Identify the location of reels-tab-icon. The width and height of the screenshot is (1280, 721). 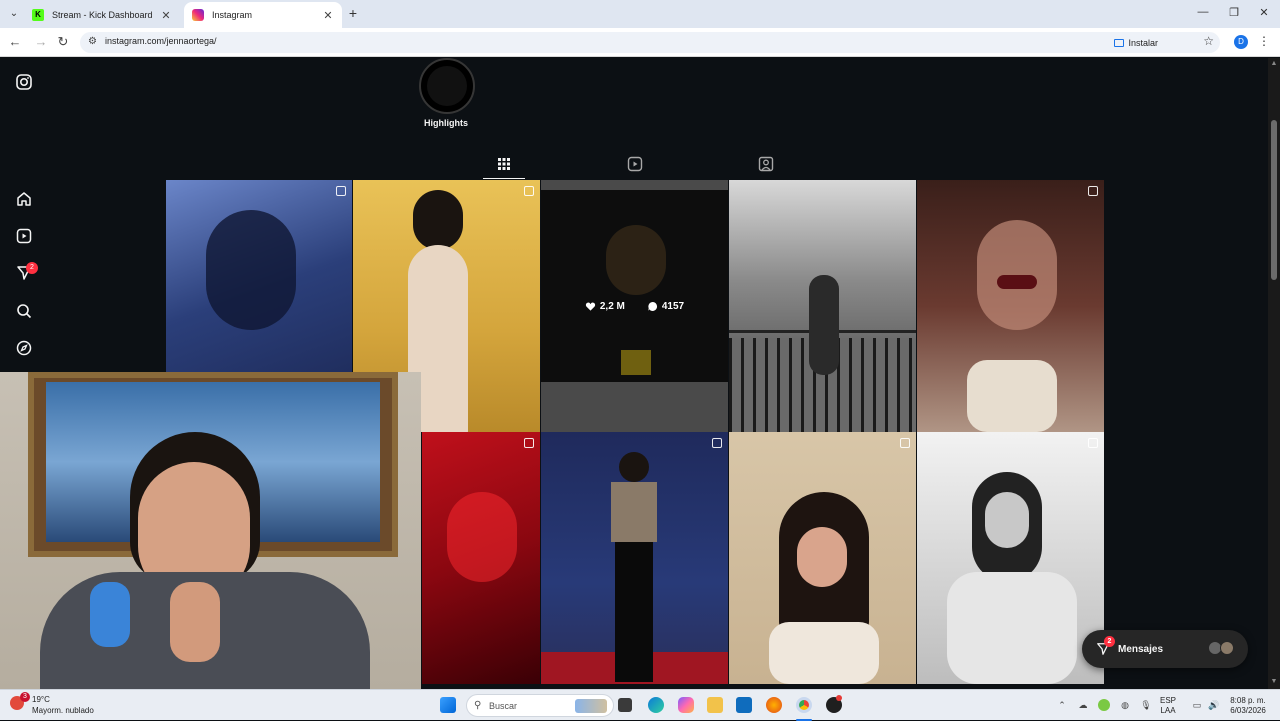
(635, 164).